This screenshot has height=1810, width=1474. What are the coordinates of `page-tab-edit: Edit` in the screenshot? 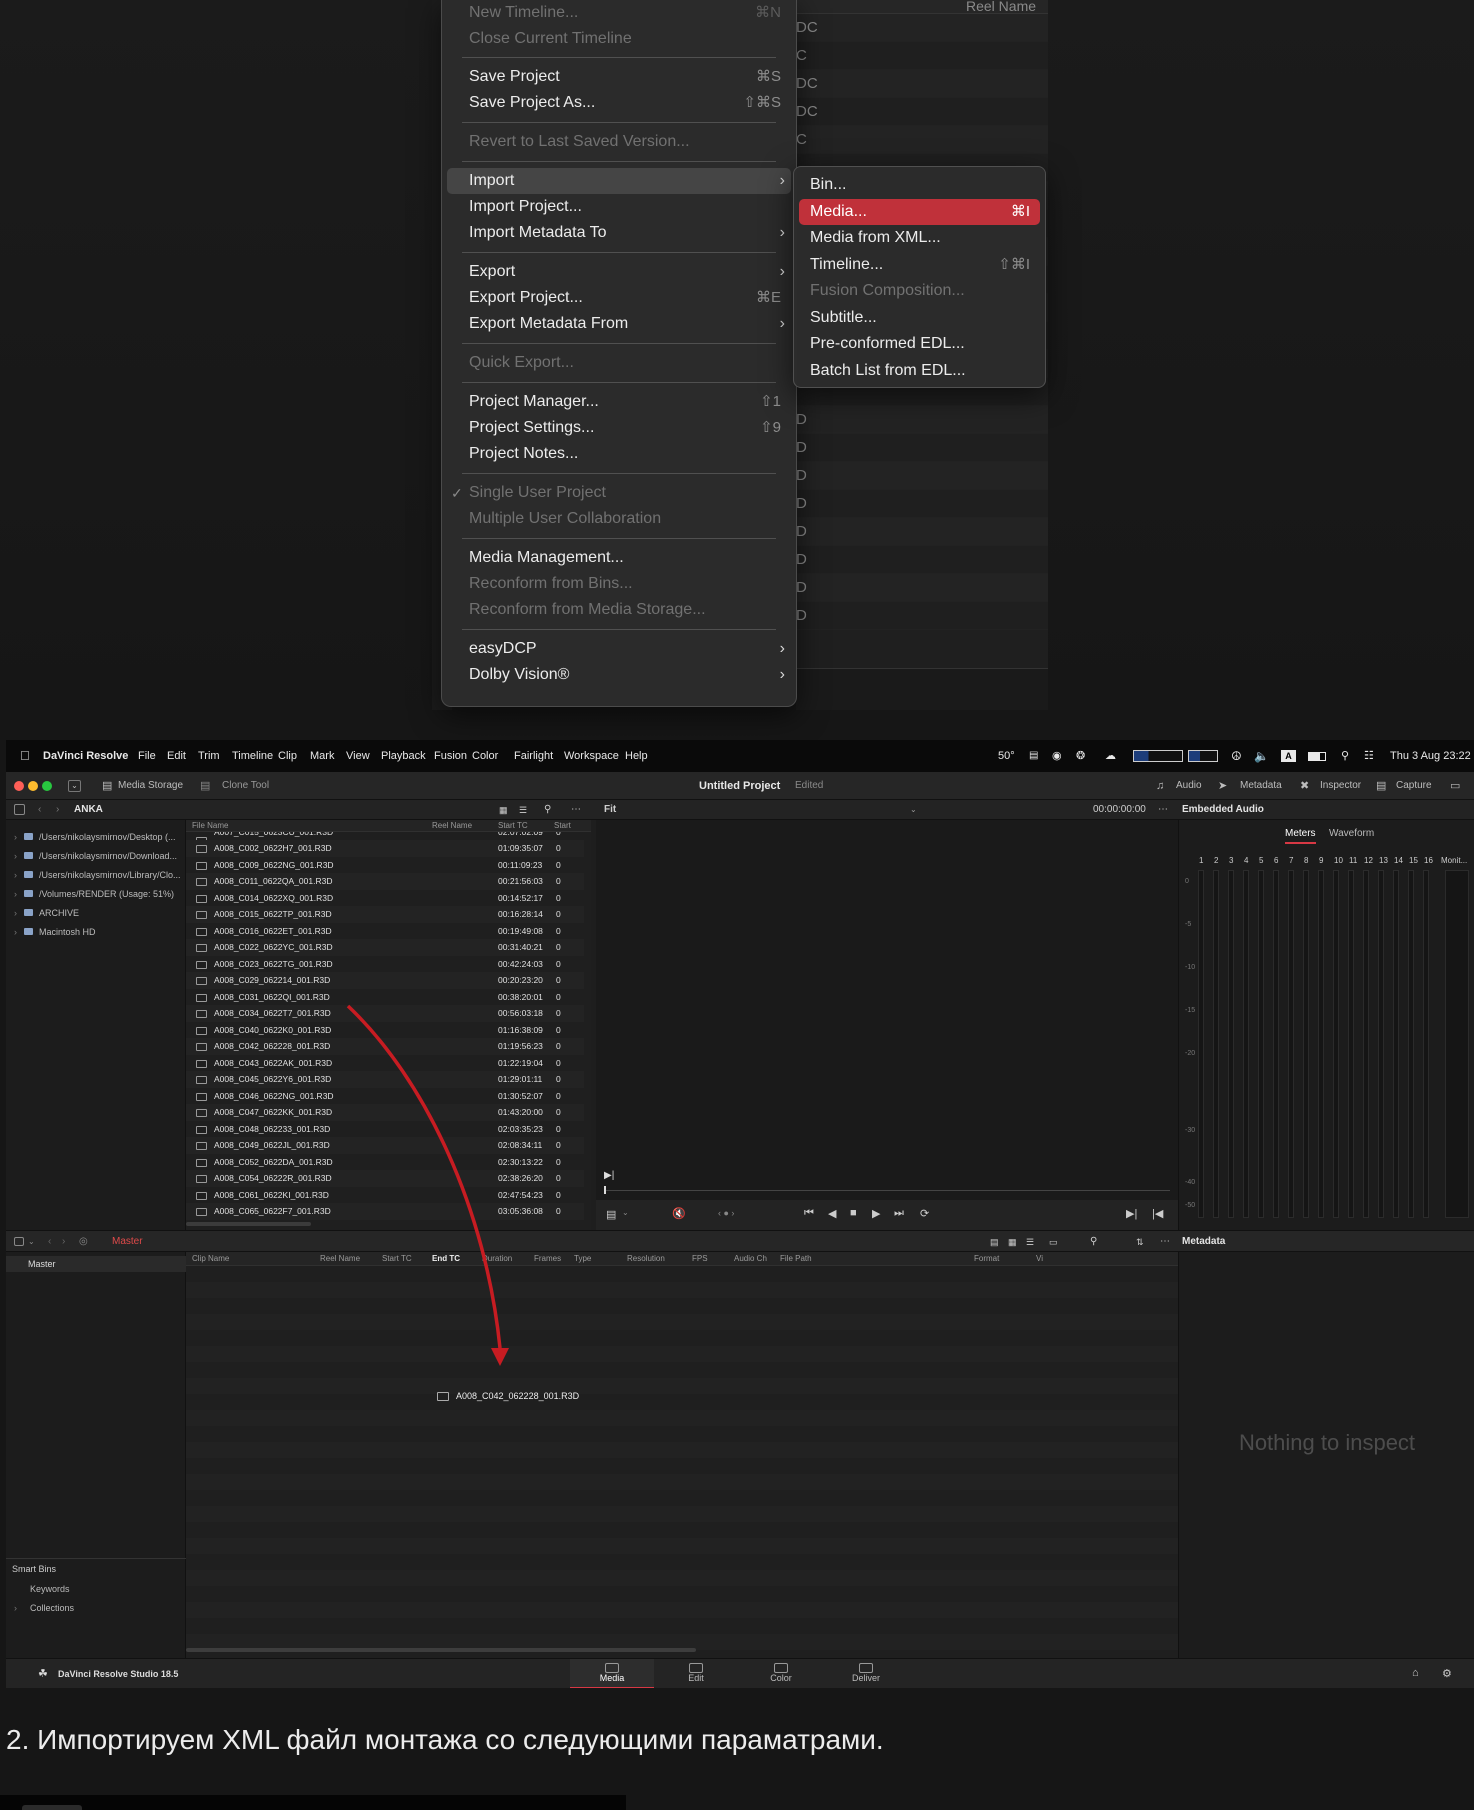 It's located at (696, 1673).